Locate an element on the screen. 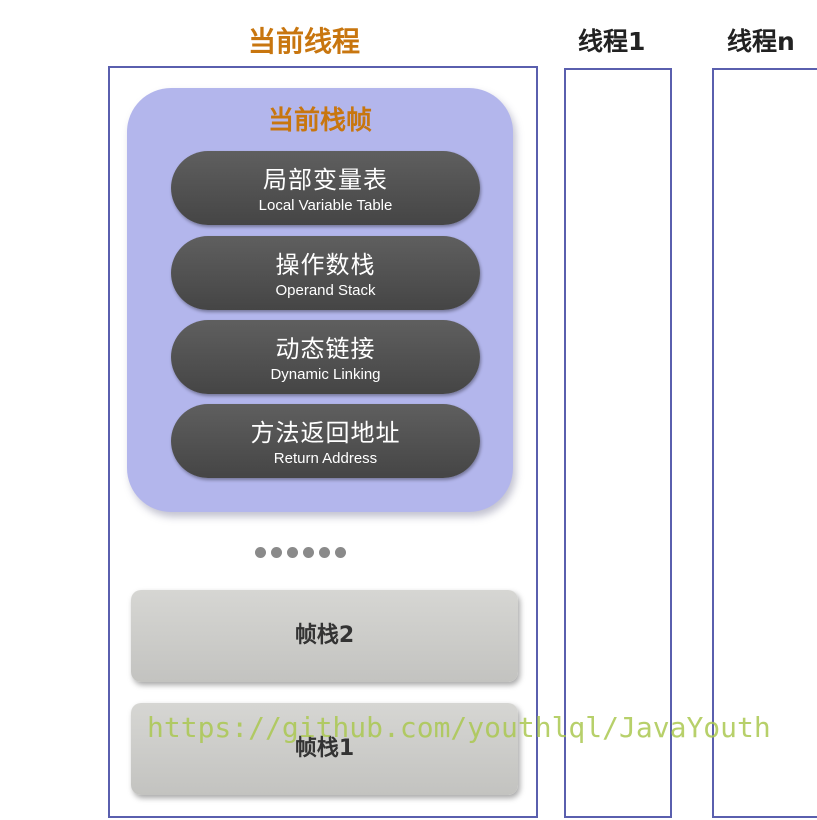  slot-cn-label: 动态链接 is located at coordinates (325, 349).